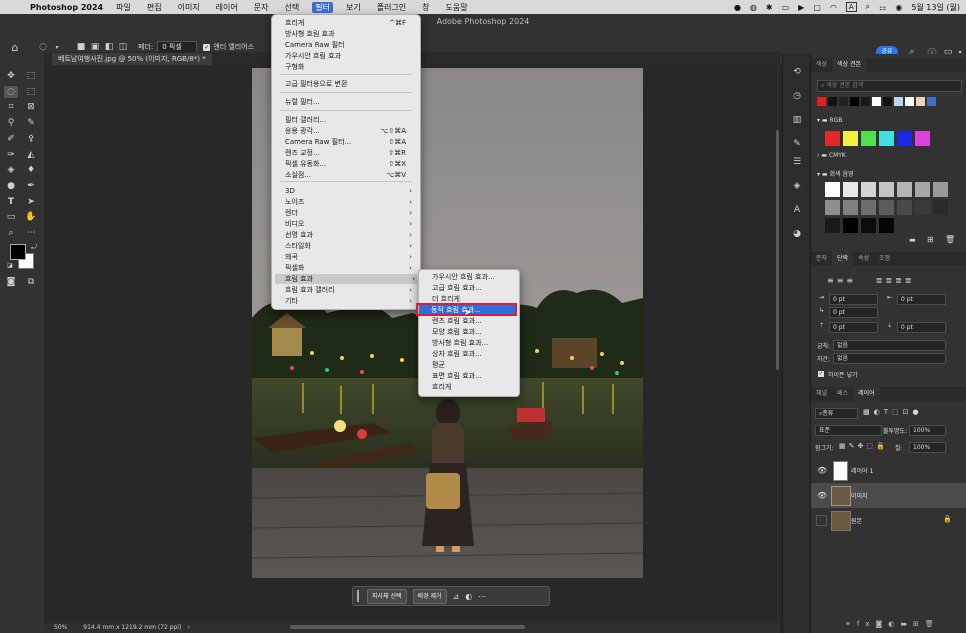 This screenshot has height=633, width=966. Describe the element at coordinates (921, 327) in the screenshot. I see `space-after-input: 0 pt` at that location.